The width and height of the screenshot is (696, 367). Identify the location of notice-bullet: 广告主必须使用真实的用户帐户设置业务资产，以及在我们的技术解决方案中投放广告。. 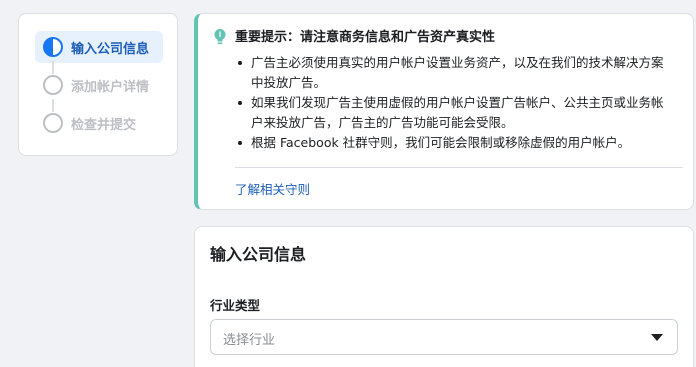
(455, 73).